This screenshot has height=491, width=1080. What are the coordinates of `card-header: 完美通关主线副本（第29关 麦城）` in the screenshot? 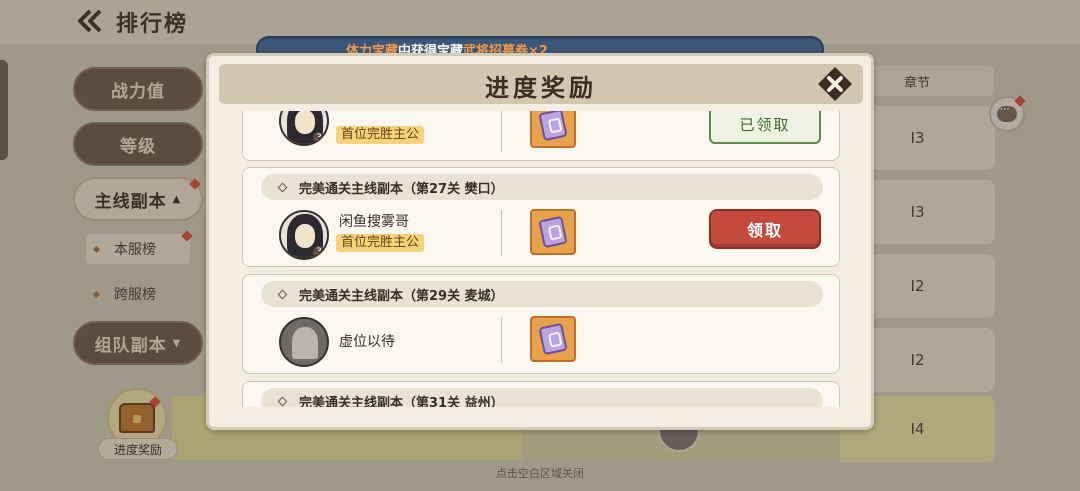 It's located at (542, 294).